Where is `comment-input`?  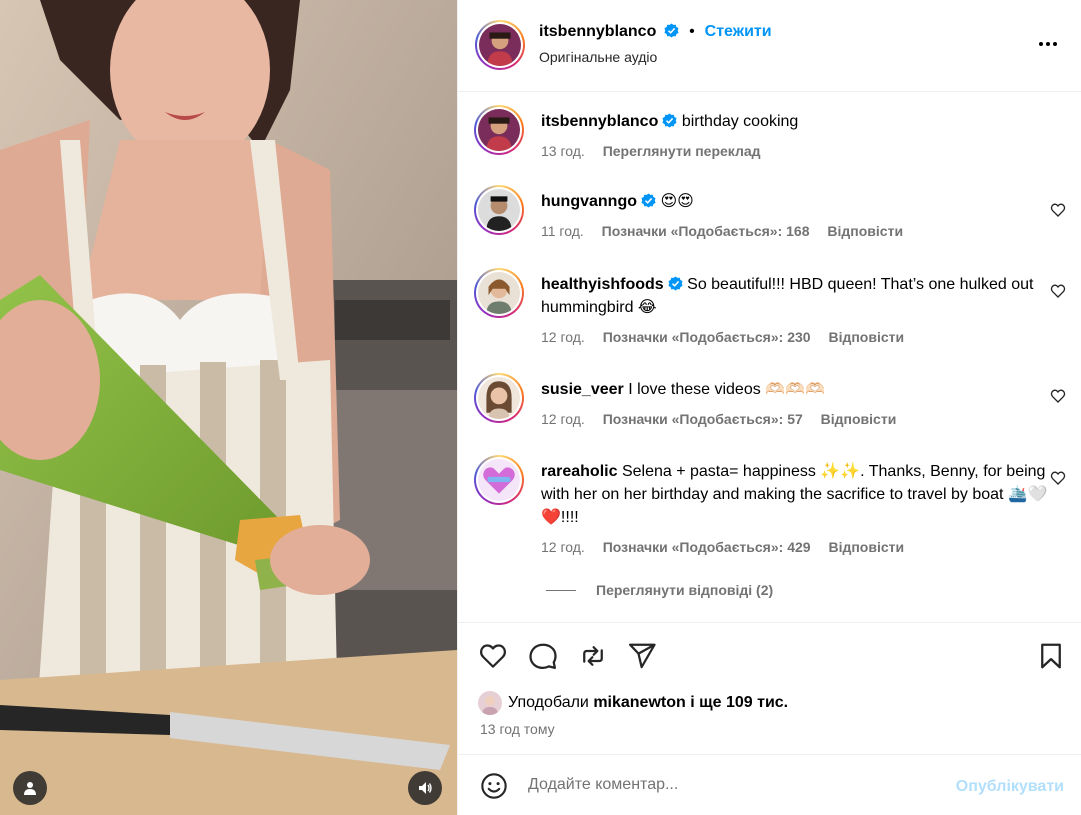
comment-input is located at coordinates (728, 785).